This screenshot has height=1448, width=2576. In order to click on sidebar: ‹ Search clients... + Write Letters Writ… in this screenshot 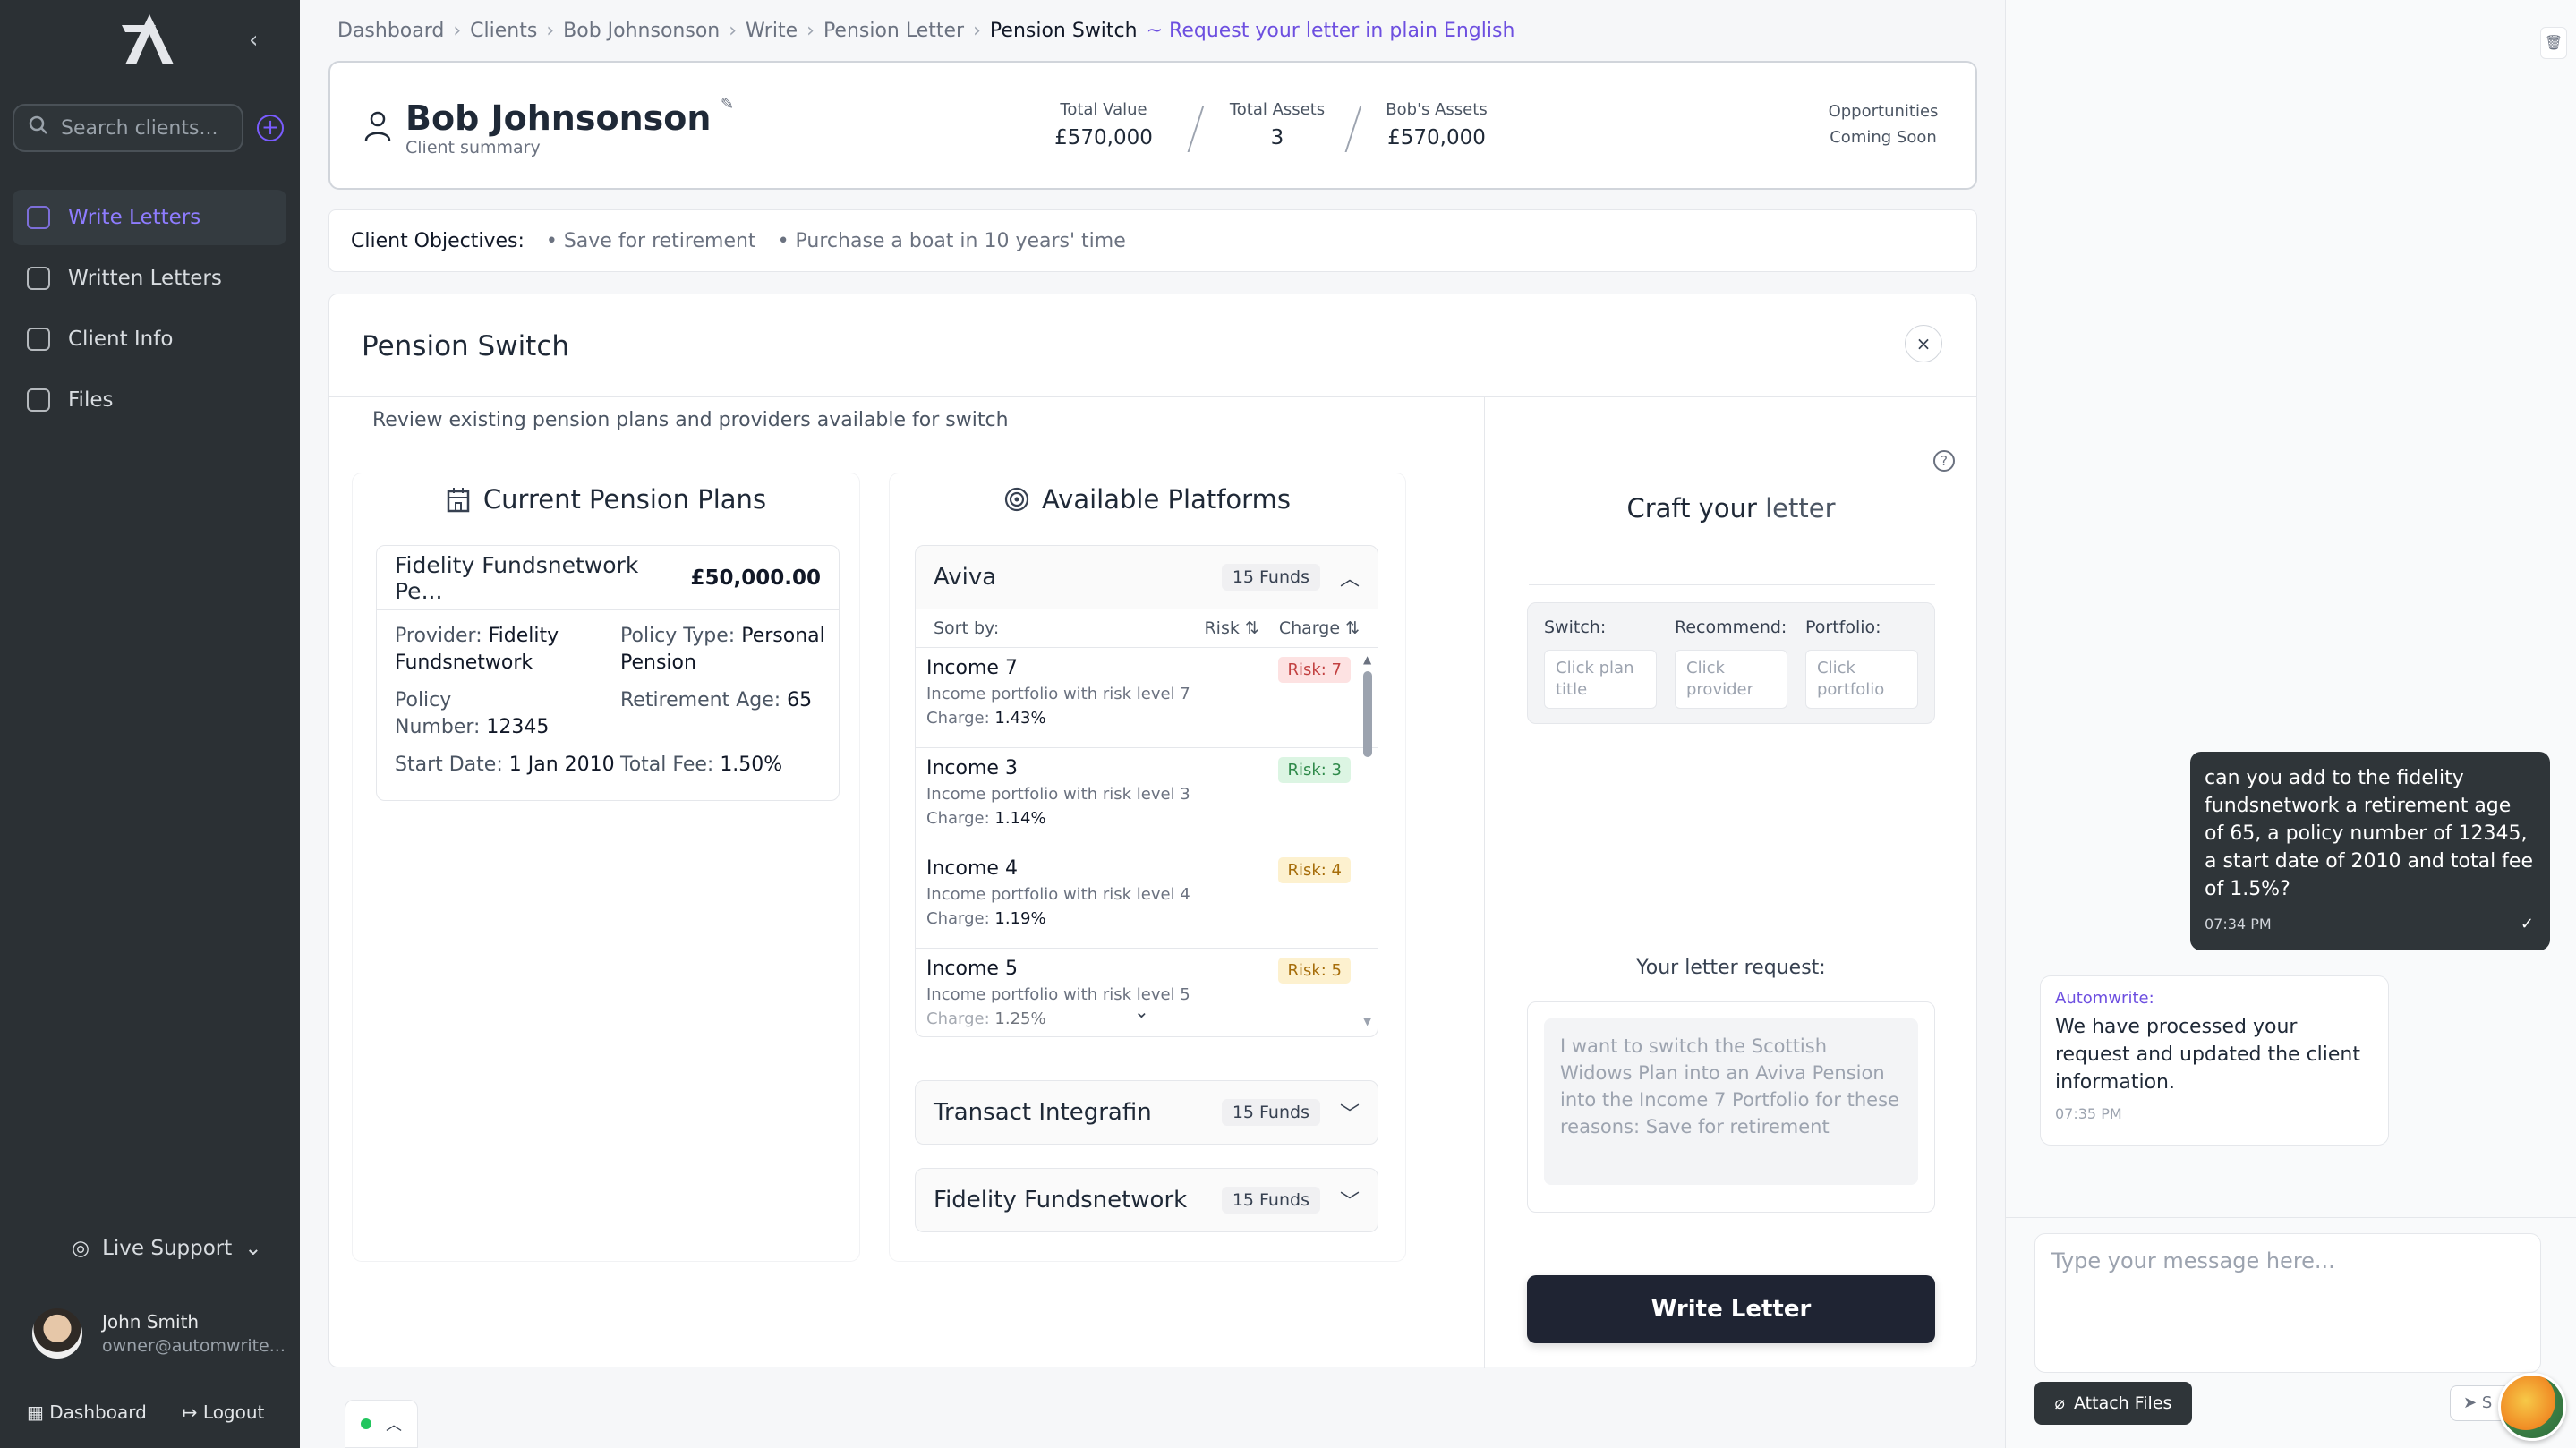, I will do `click(150, 724)`.